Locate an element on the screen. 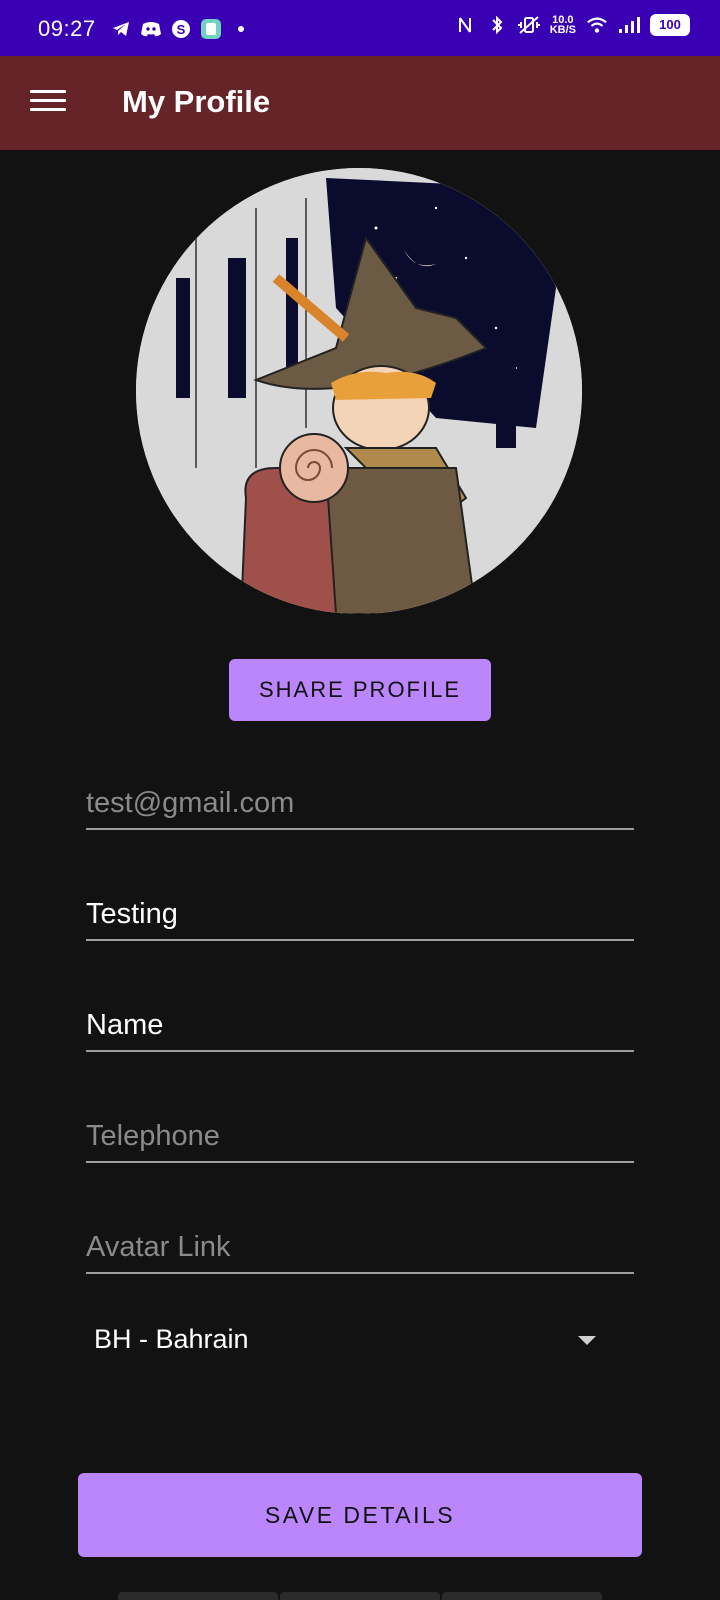  avatar-link-field: Avatar Link is located at coordinates (360, 1243).